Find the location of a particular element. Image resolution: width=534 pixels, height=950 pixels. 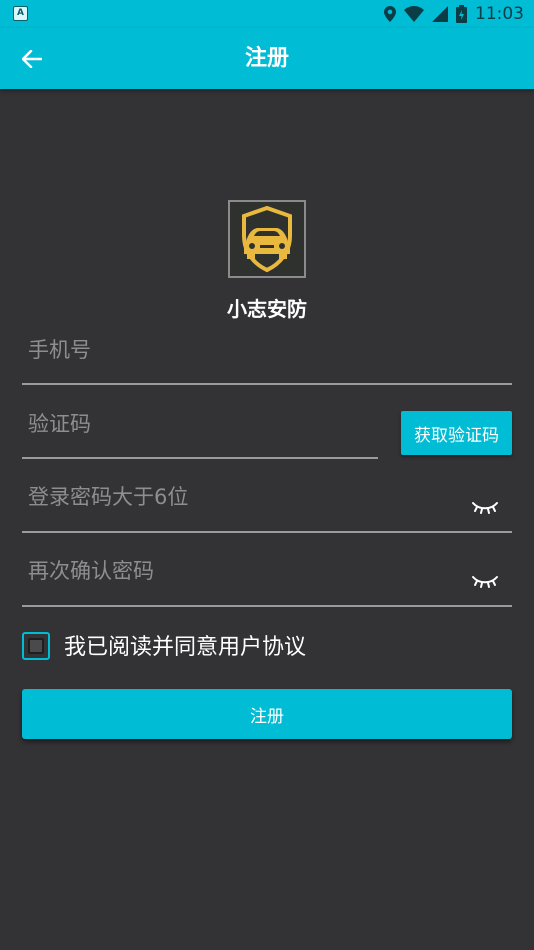

page-title: 注册 is located at coordinates (266, 58).